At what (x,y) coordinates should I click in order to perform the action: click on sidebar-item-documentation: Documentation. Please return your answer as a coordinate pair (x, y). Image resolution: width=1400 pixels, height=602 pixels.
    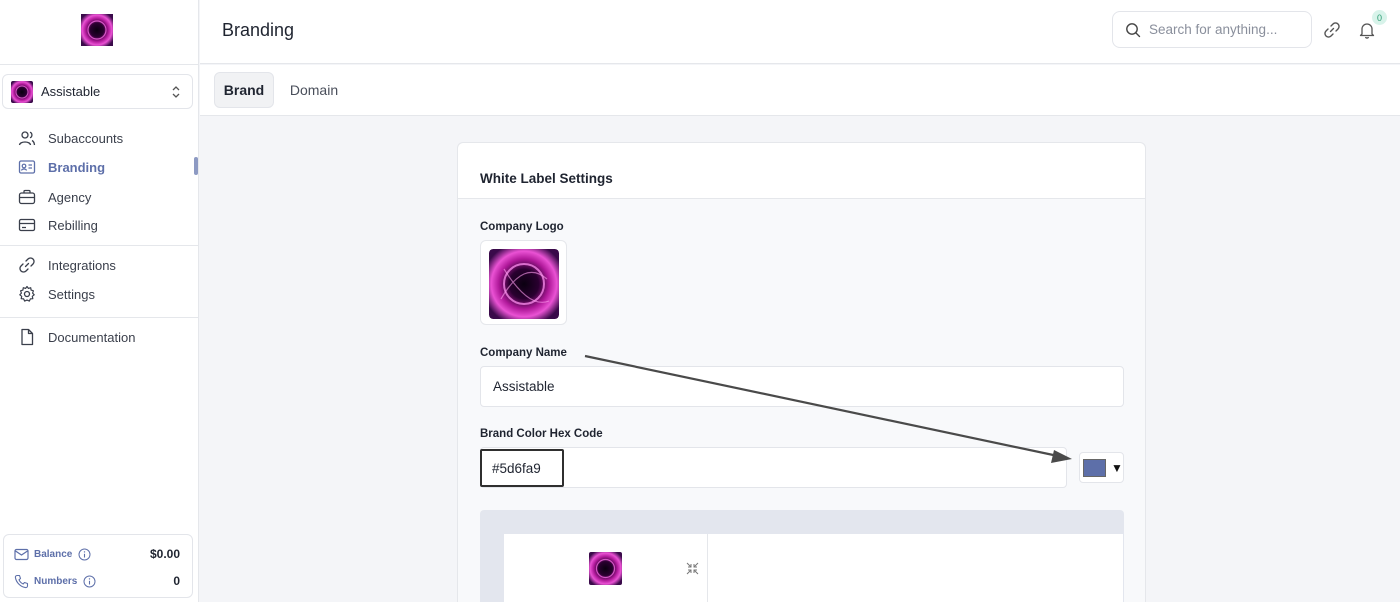
    Looking at the image, I should click on (76, 337).